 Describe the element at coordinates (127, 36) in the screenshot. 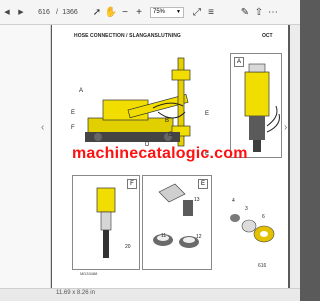

I see `page-title: HOSE CONNECTION / SLANGANSLUTNING` at that location.